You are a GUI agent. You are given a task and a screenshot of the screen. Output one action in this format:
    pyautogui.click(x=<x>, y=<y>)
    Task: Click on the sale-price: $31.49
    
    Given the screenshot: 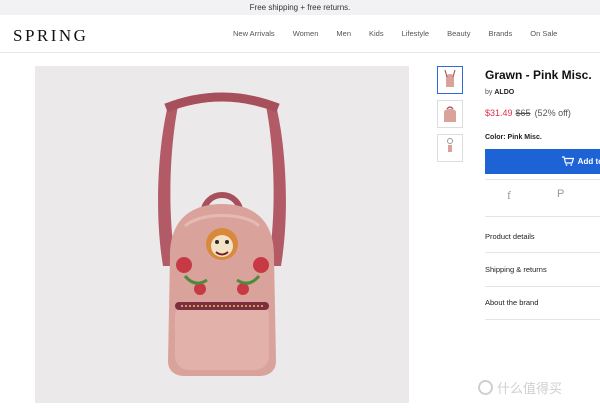 What is the action you would take?
    pyautogui.click(x=499, y=113)
    